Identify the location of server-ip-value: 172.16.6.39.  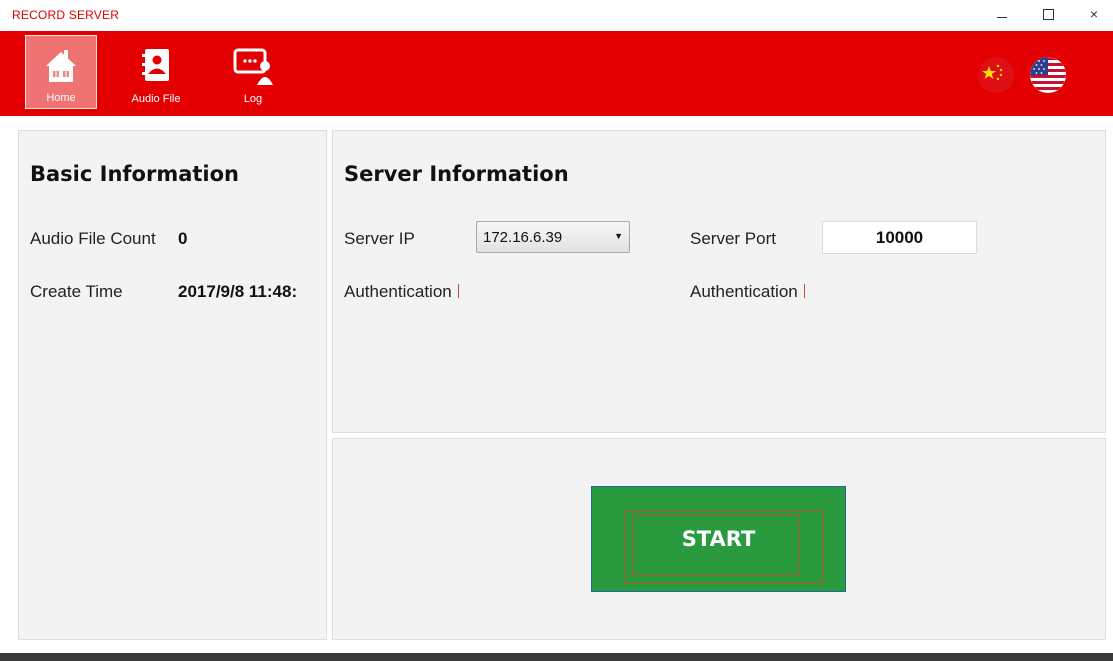
(523, 237).